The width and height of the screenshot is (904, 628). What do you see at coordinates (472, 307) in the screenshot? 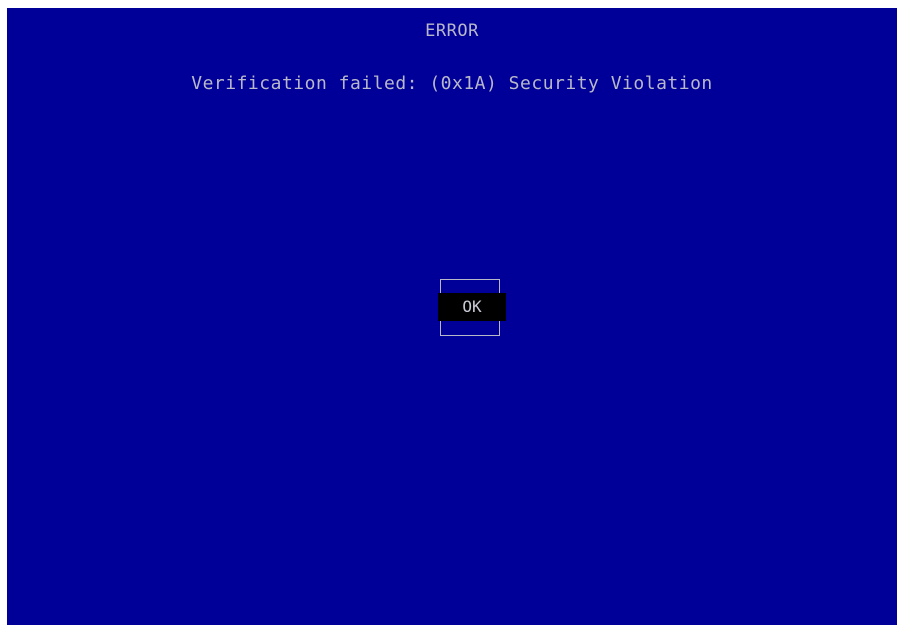
I see `ok-button: OK` at bounding box center [472, 307].